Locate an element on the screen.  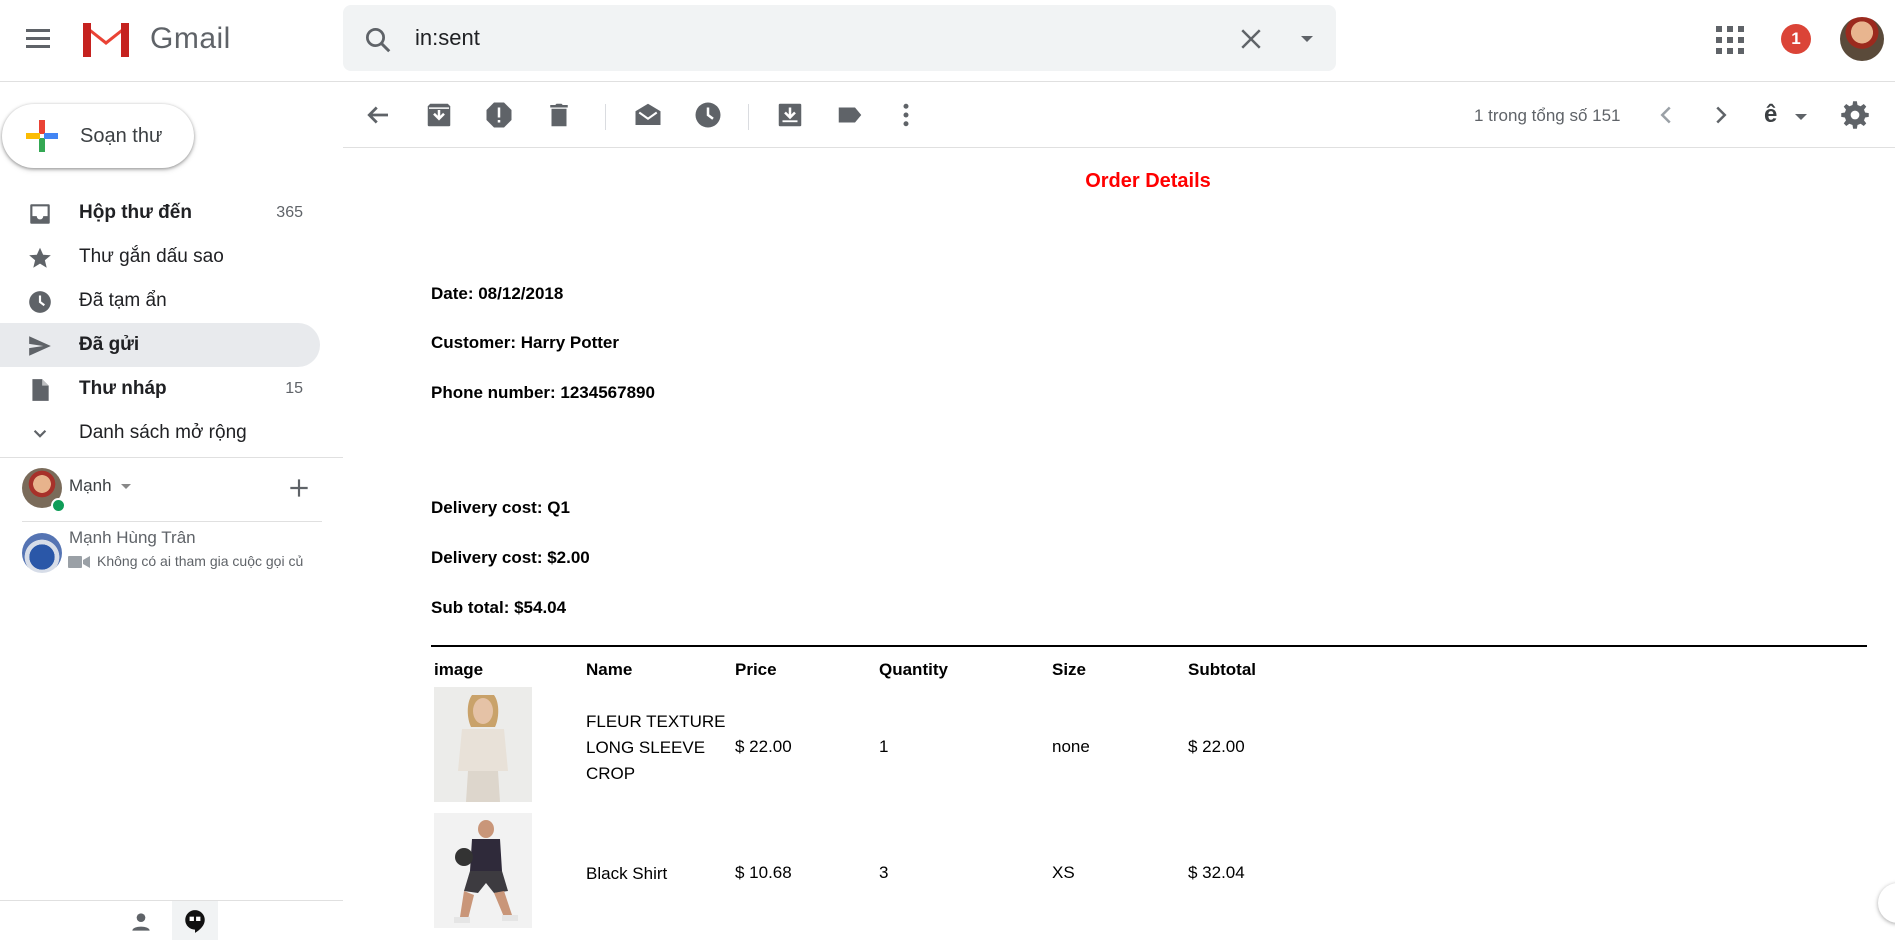
clear-search-icon is located at coordinates (1251, 39).